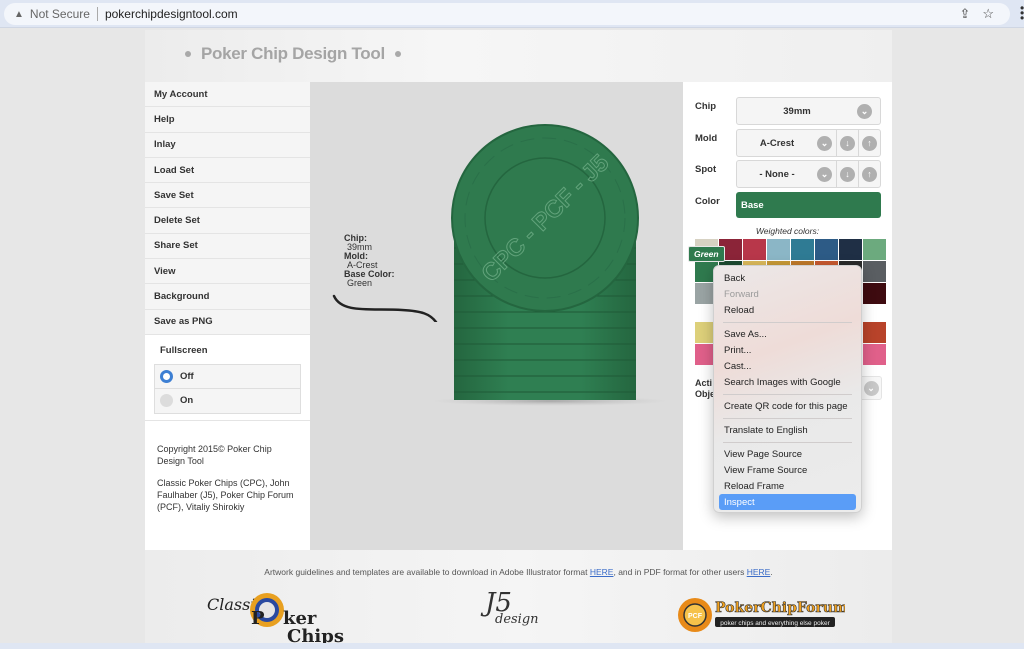  I want to click on context-menu-item-inspect: Inspect, so click(787, 502).